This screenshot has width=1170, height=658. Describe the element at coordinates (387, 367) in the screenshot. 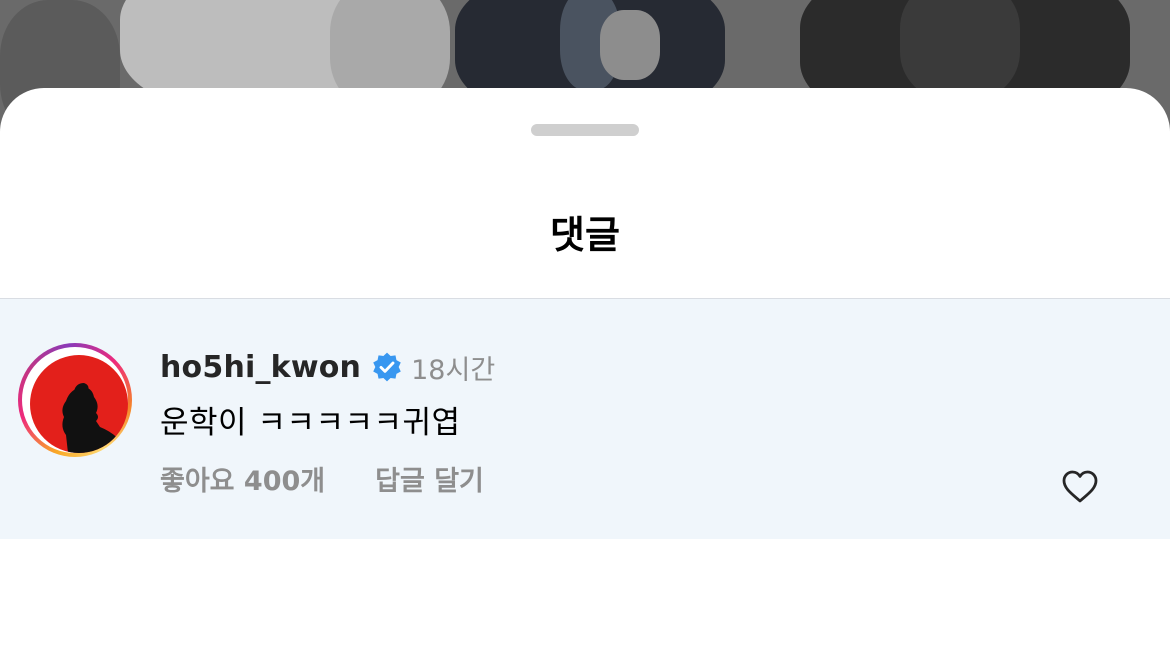

I see `verified-badge-icon` at that location.